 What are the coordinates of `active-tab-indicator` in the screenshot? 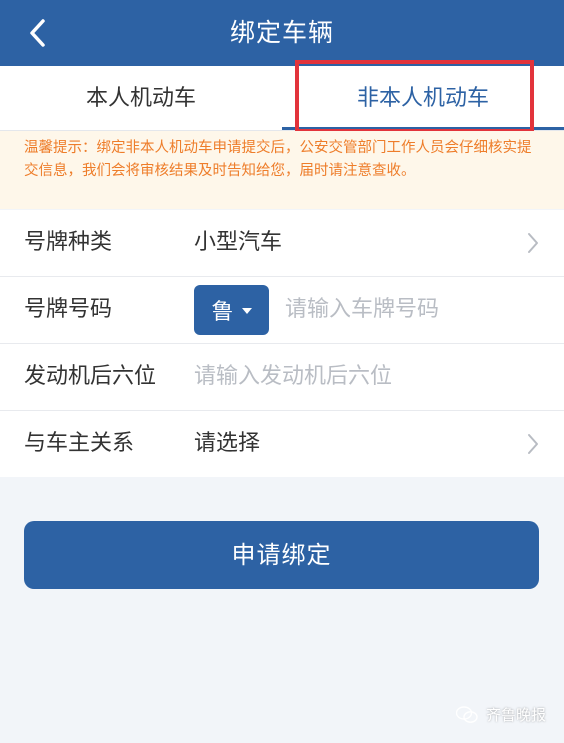 It's located at (423, 128).